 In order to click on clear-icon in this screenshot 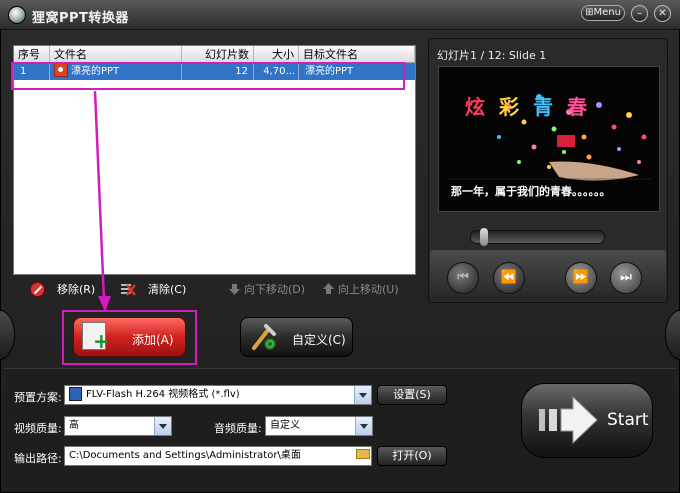, I will do `click(128, 289)`.